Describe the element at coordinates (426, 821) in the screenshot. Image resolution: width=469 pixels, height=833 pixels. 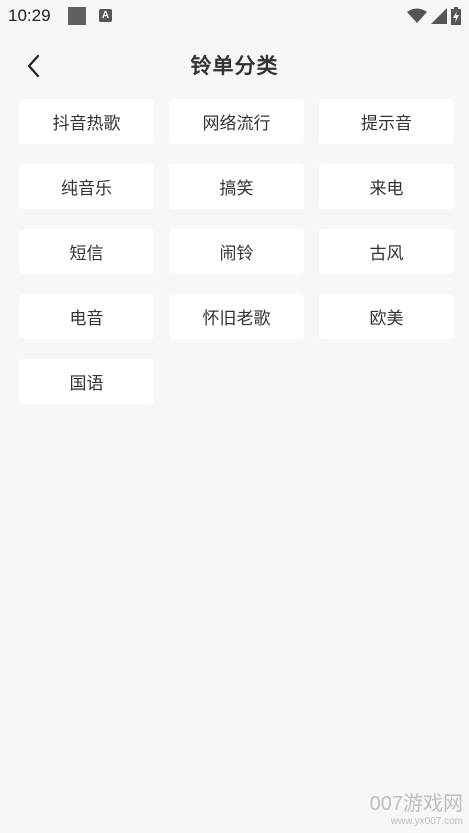
I see `watermark-url: www.yx007.com` at that location.